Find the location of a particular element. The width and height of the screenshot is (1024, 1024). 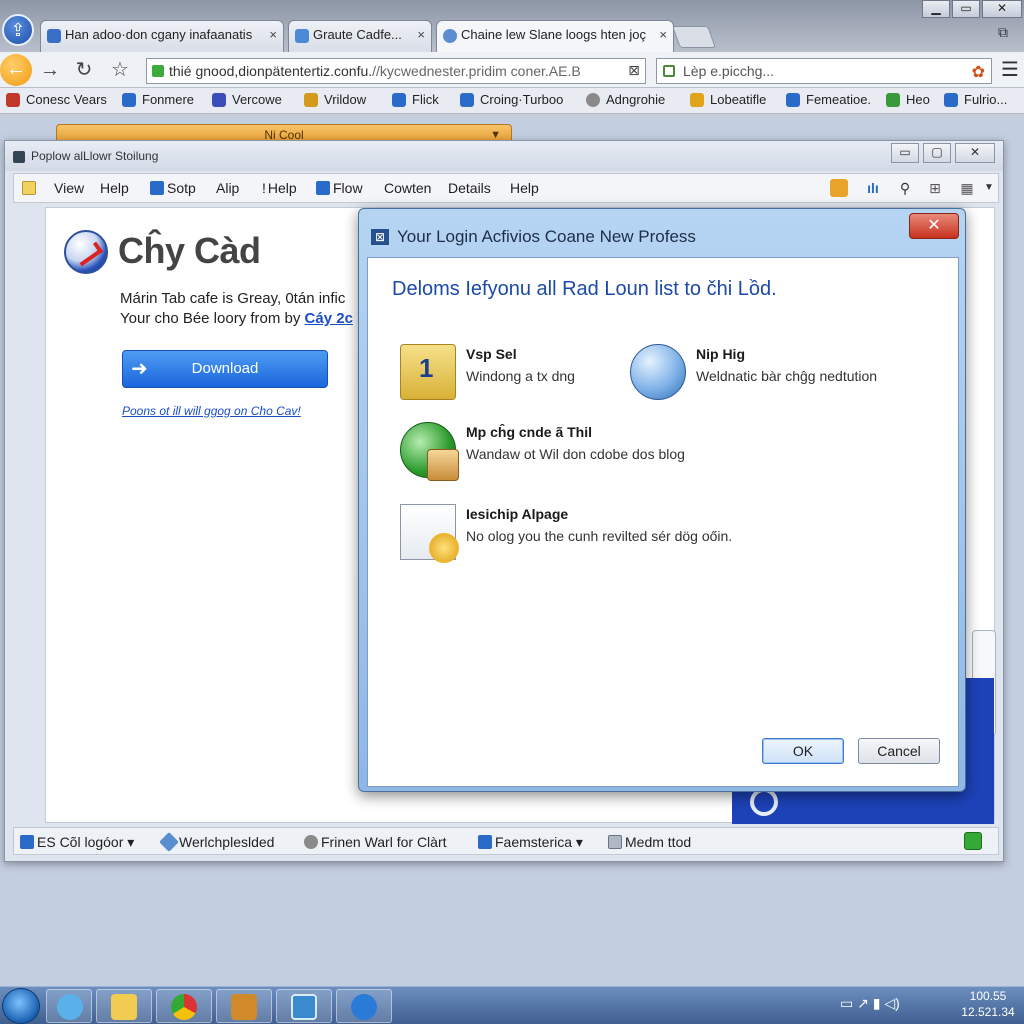

search-input: Lèp e.picchg... ✿ is located at coordinates (824, 71).